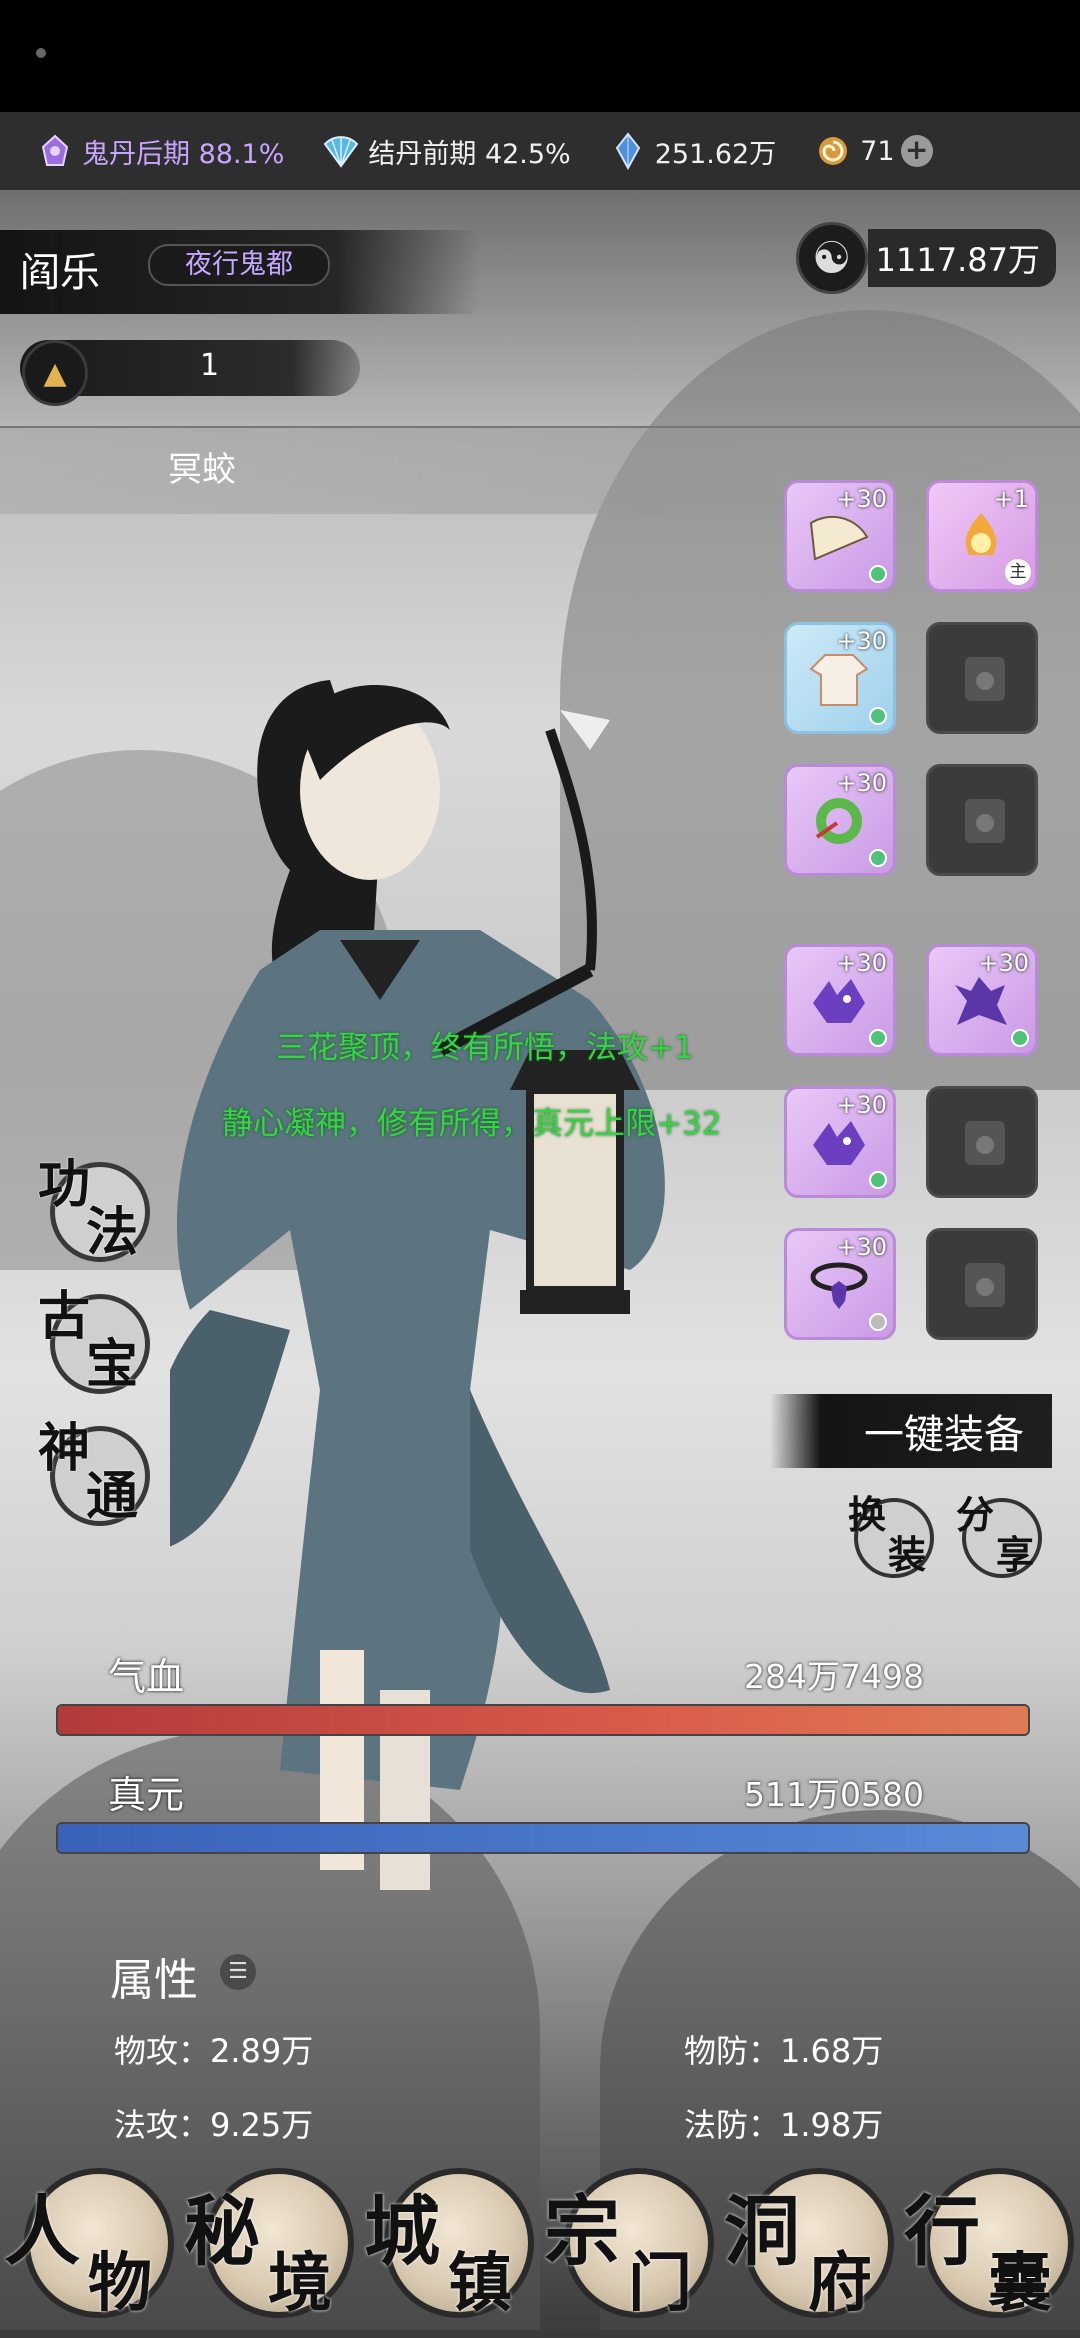  What do you see at coordinates (55, 373) in the screenshot?
I see `rank-emblem-icon: ▲` at bounding box center [55, 373].